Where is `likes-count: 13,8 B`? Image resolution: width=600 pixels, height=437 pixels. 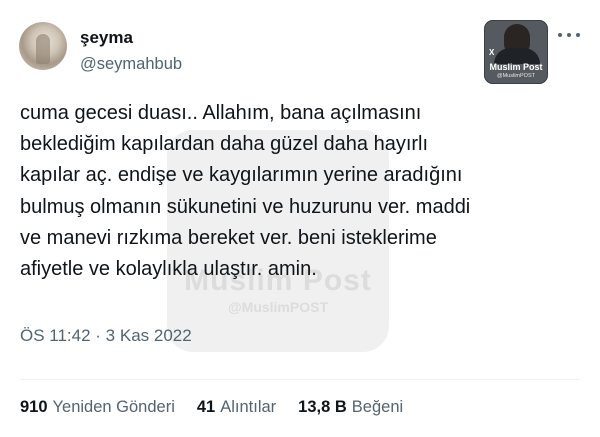
likes-count: 13,8 B is located at coordinates (322, 407).